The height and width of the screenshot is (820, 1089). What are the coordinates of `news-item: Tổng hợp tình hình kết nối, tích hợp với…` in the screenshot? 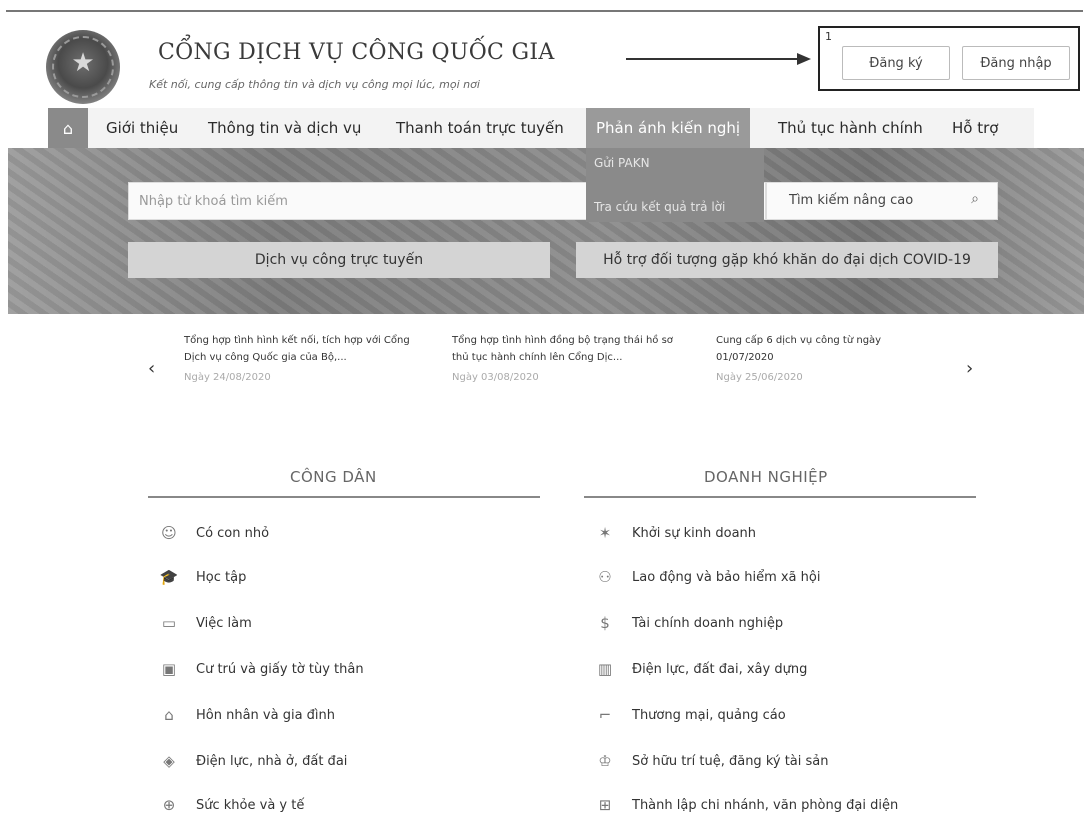 It's located at (301, 357).